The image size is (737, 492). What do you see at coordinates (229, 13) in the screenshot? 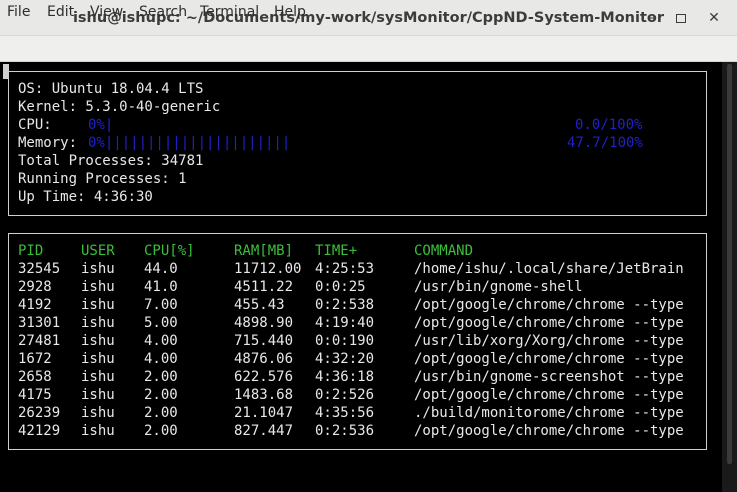
I see `menu-terminal: Terminal` at bounding box center [229, 13].